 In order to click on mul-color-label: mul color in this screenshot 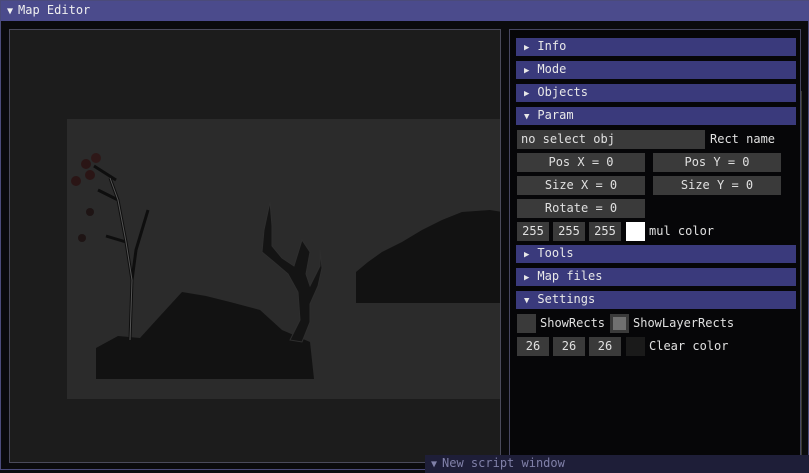, I will do `click(682, 231)`.